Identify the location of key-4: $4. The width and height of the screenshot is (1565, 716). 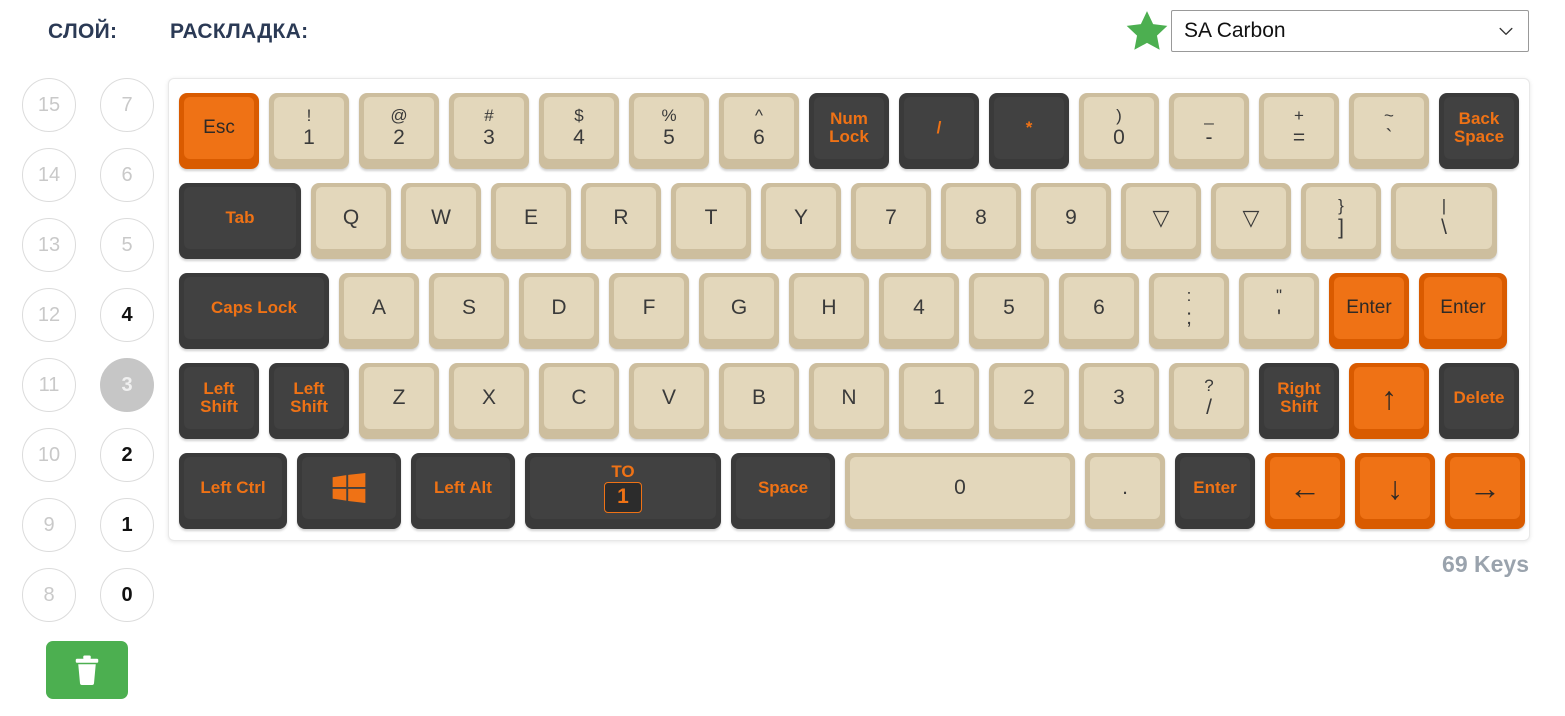
(579, 131).